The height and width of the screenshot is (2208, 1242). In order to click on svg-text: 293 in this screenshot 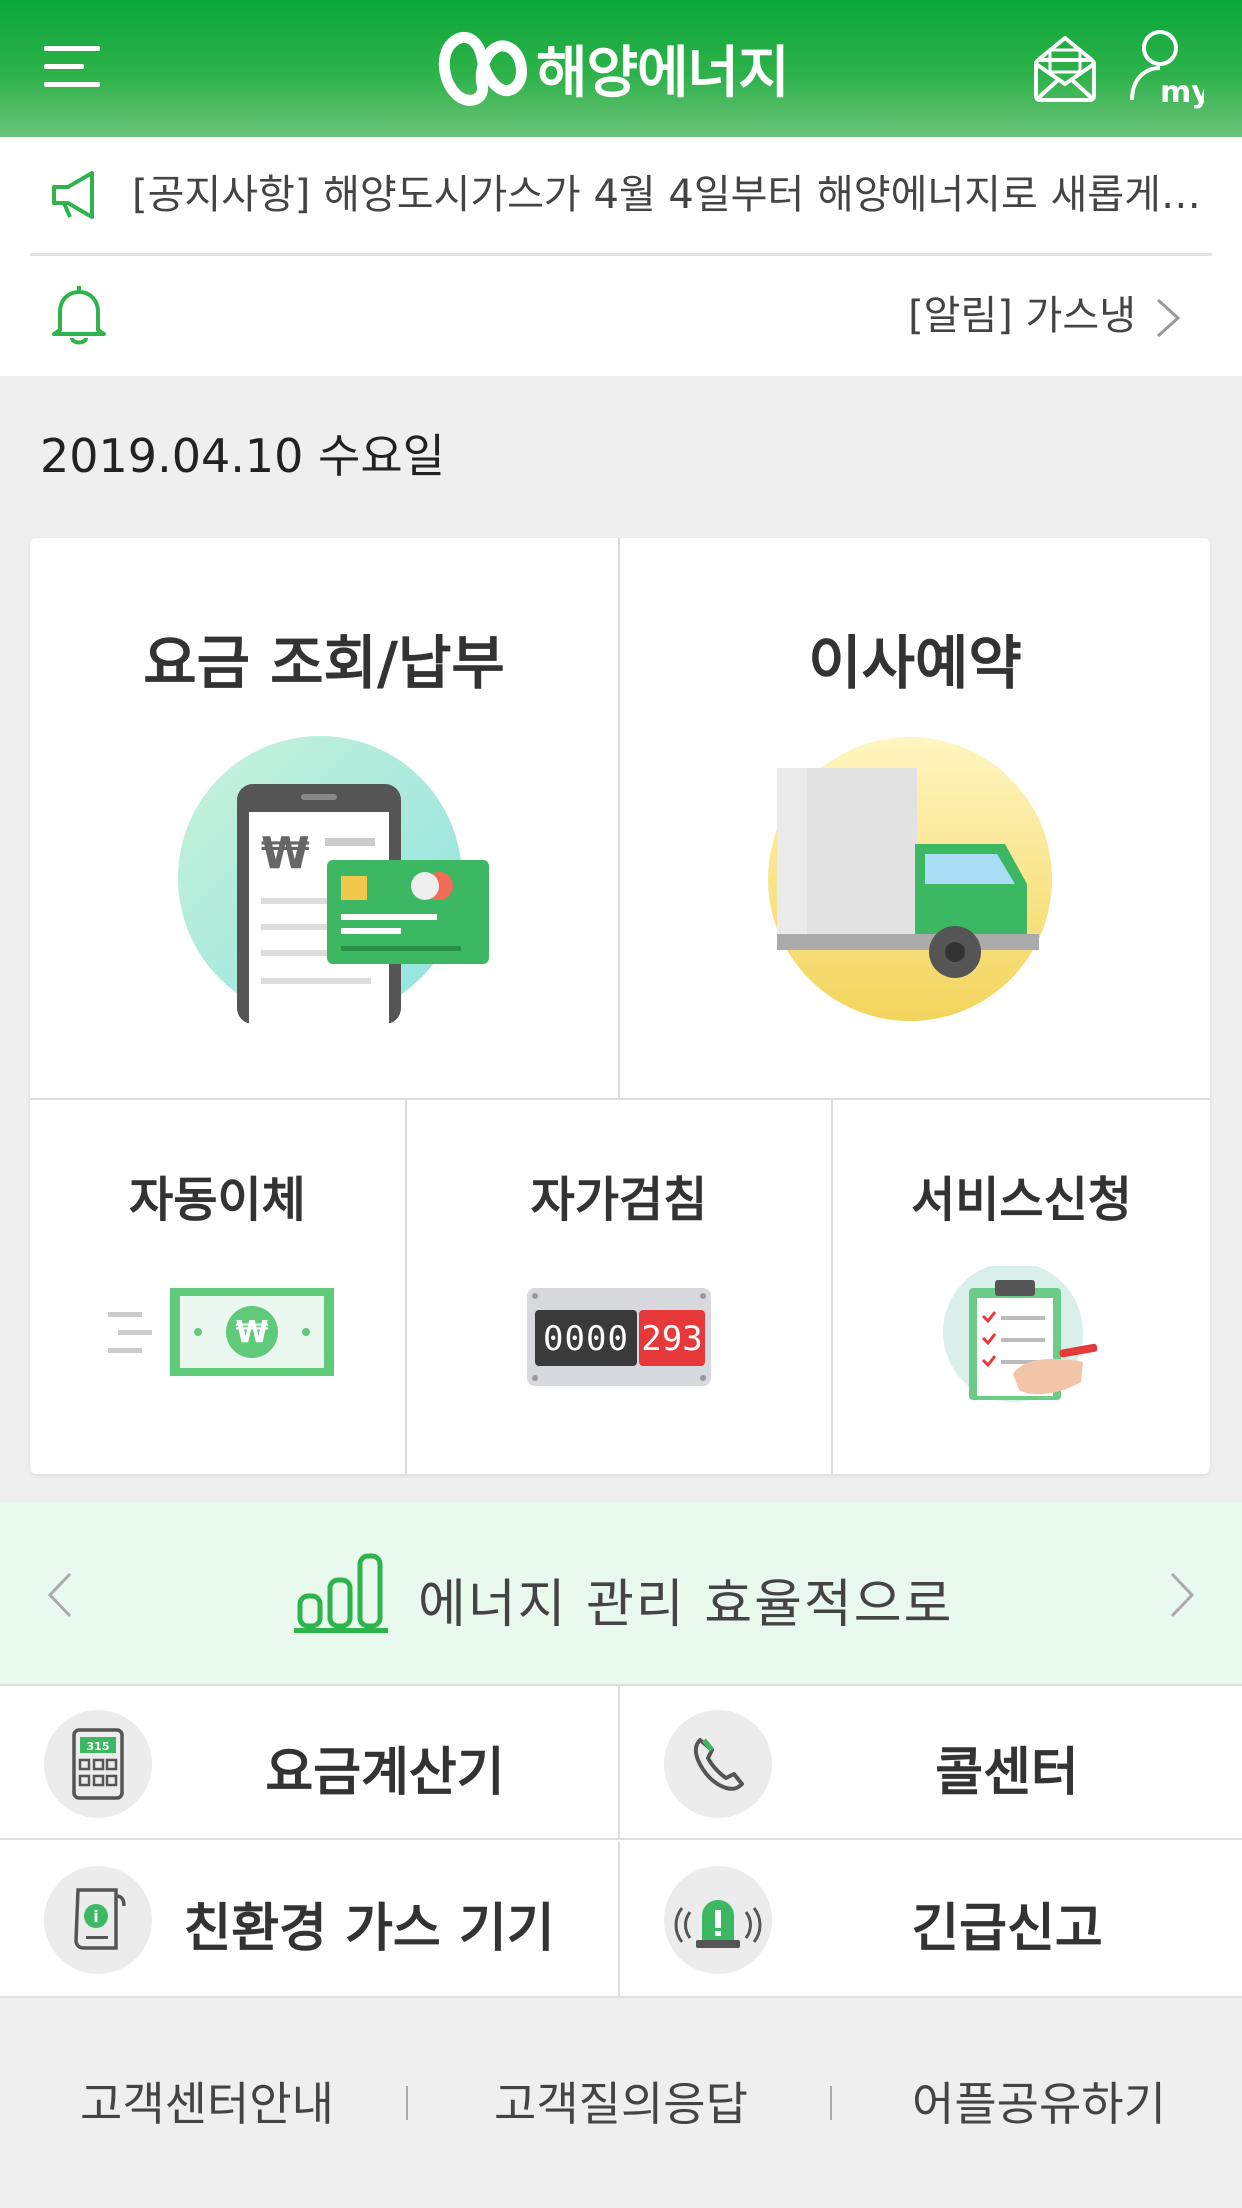, I will do `click(671, 1339)`.